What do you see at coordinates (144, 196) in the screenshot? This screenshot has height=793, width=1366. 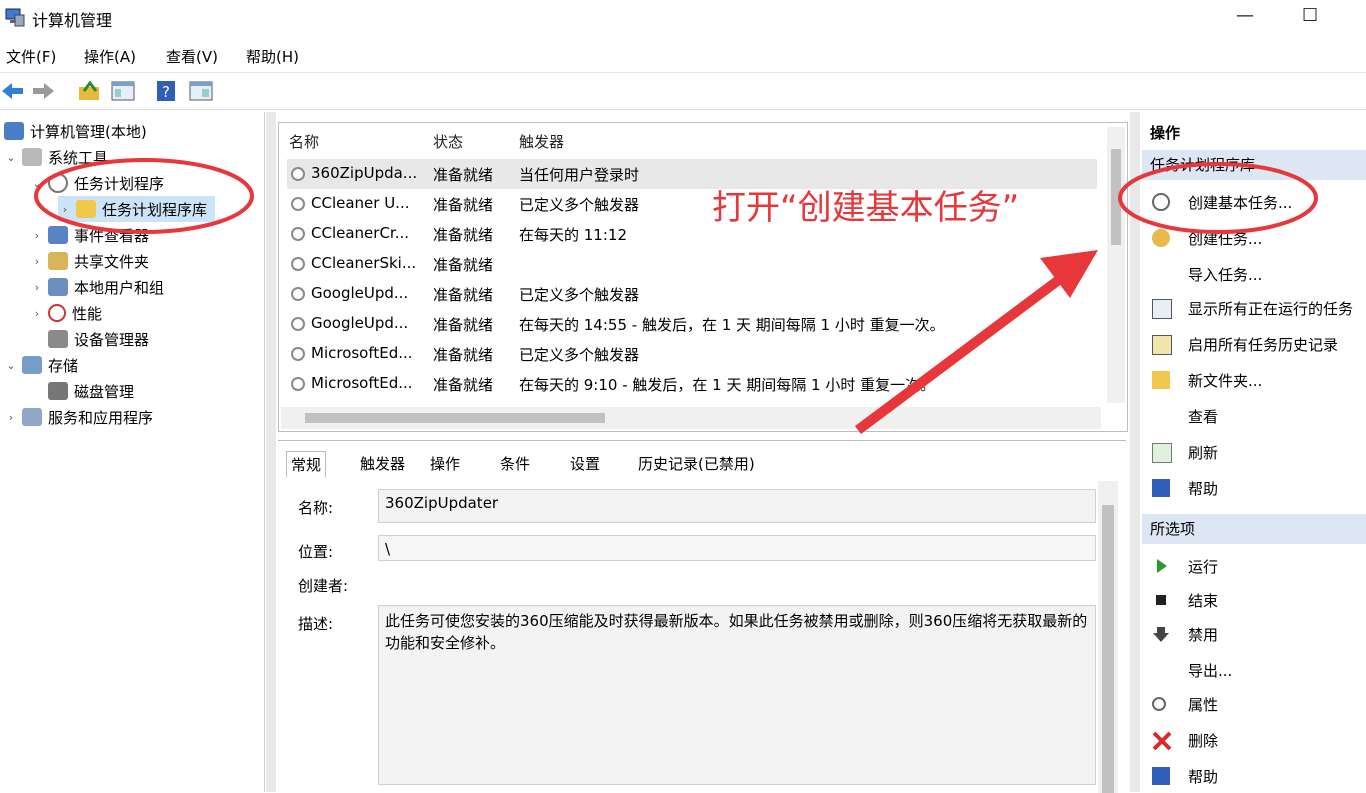 I see `annotation-ellipse-tree` at bounding box center [144, 196].